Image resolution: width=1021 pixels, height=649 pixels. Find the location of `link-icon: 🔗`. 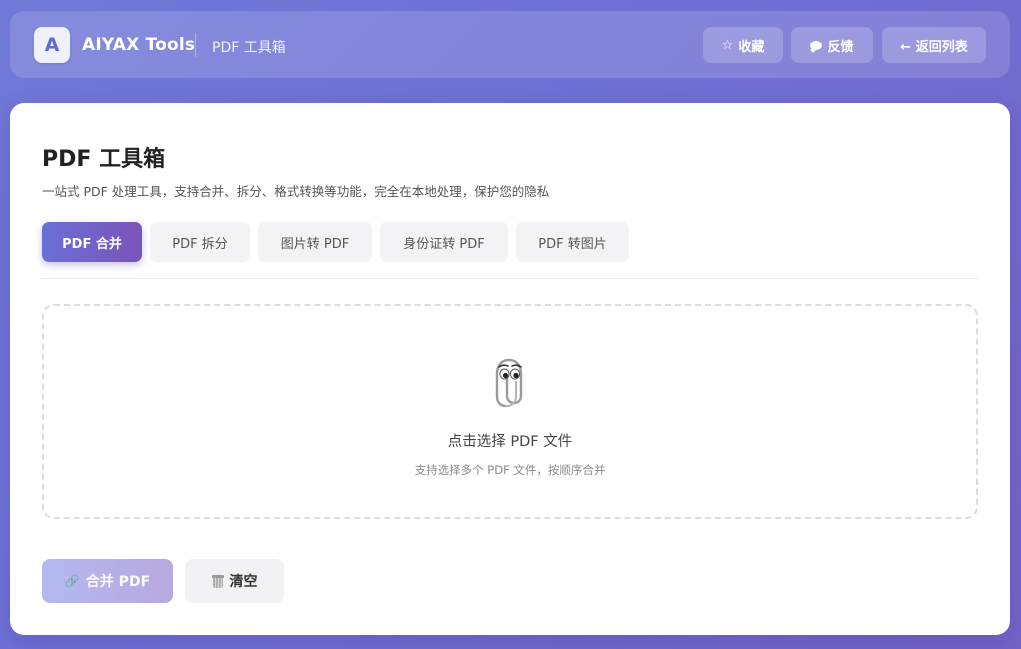

link-icon: 🔗 is located at coordinates (72, 581).